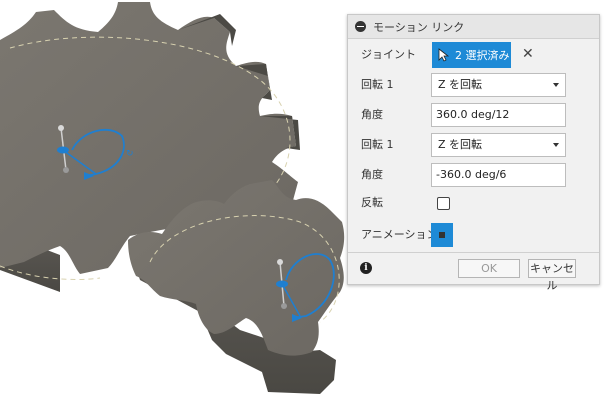 This screenshot has height=409, width=608. Describe the element at coordinates (498, 115) in the screenshot. I see `angle1-input: 360.0 deg/12` at that location.